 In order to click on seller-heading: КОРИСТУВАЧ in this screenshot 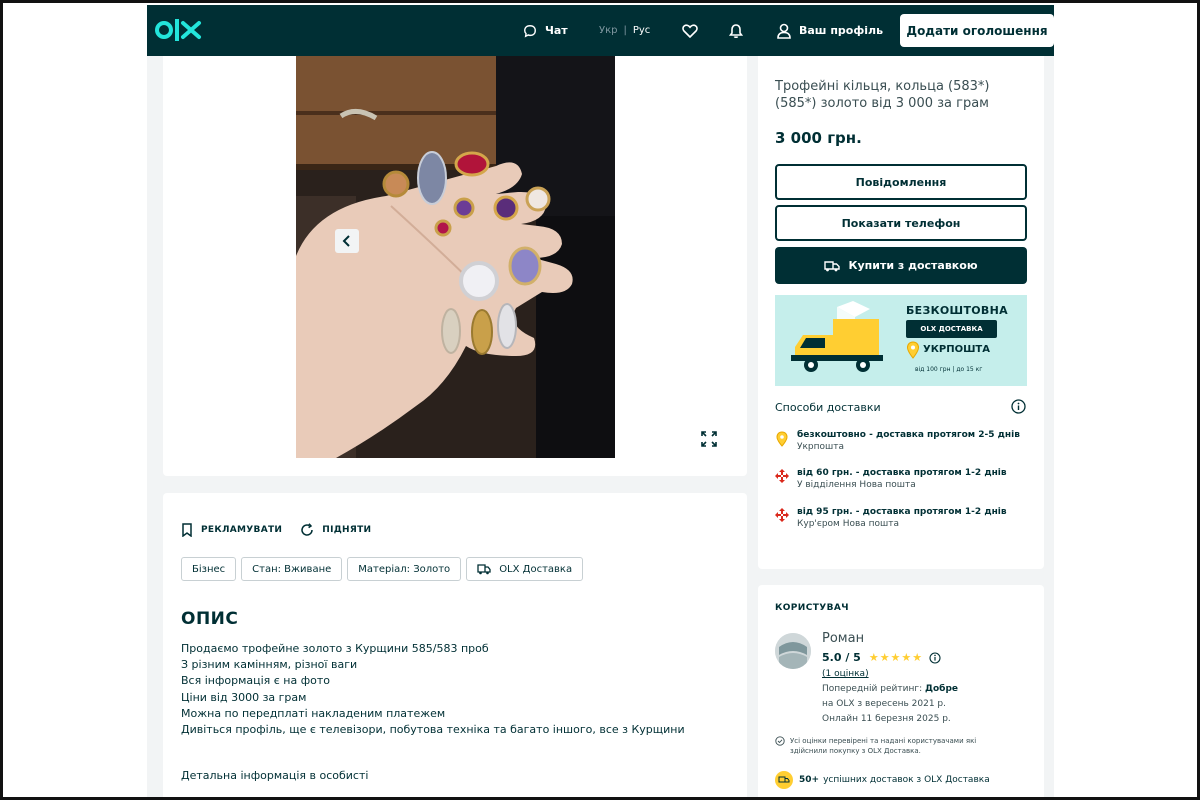, I will do `click(812, 608)`.